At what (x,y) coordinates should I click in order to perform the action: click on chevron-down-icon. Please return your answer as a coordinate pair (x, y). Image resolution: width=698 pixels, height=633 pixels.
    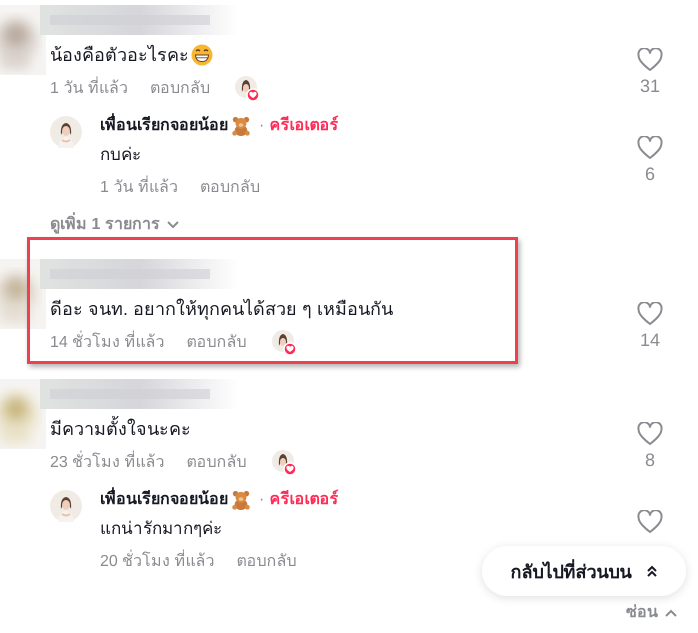
    Looking at the image, I should click on (173, 225).